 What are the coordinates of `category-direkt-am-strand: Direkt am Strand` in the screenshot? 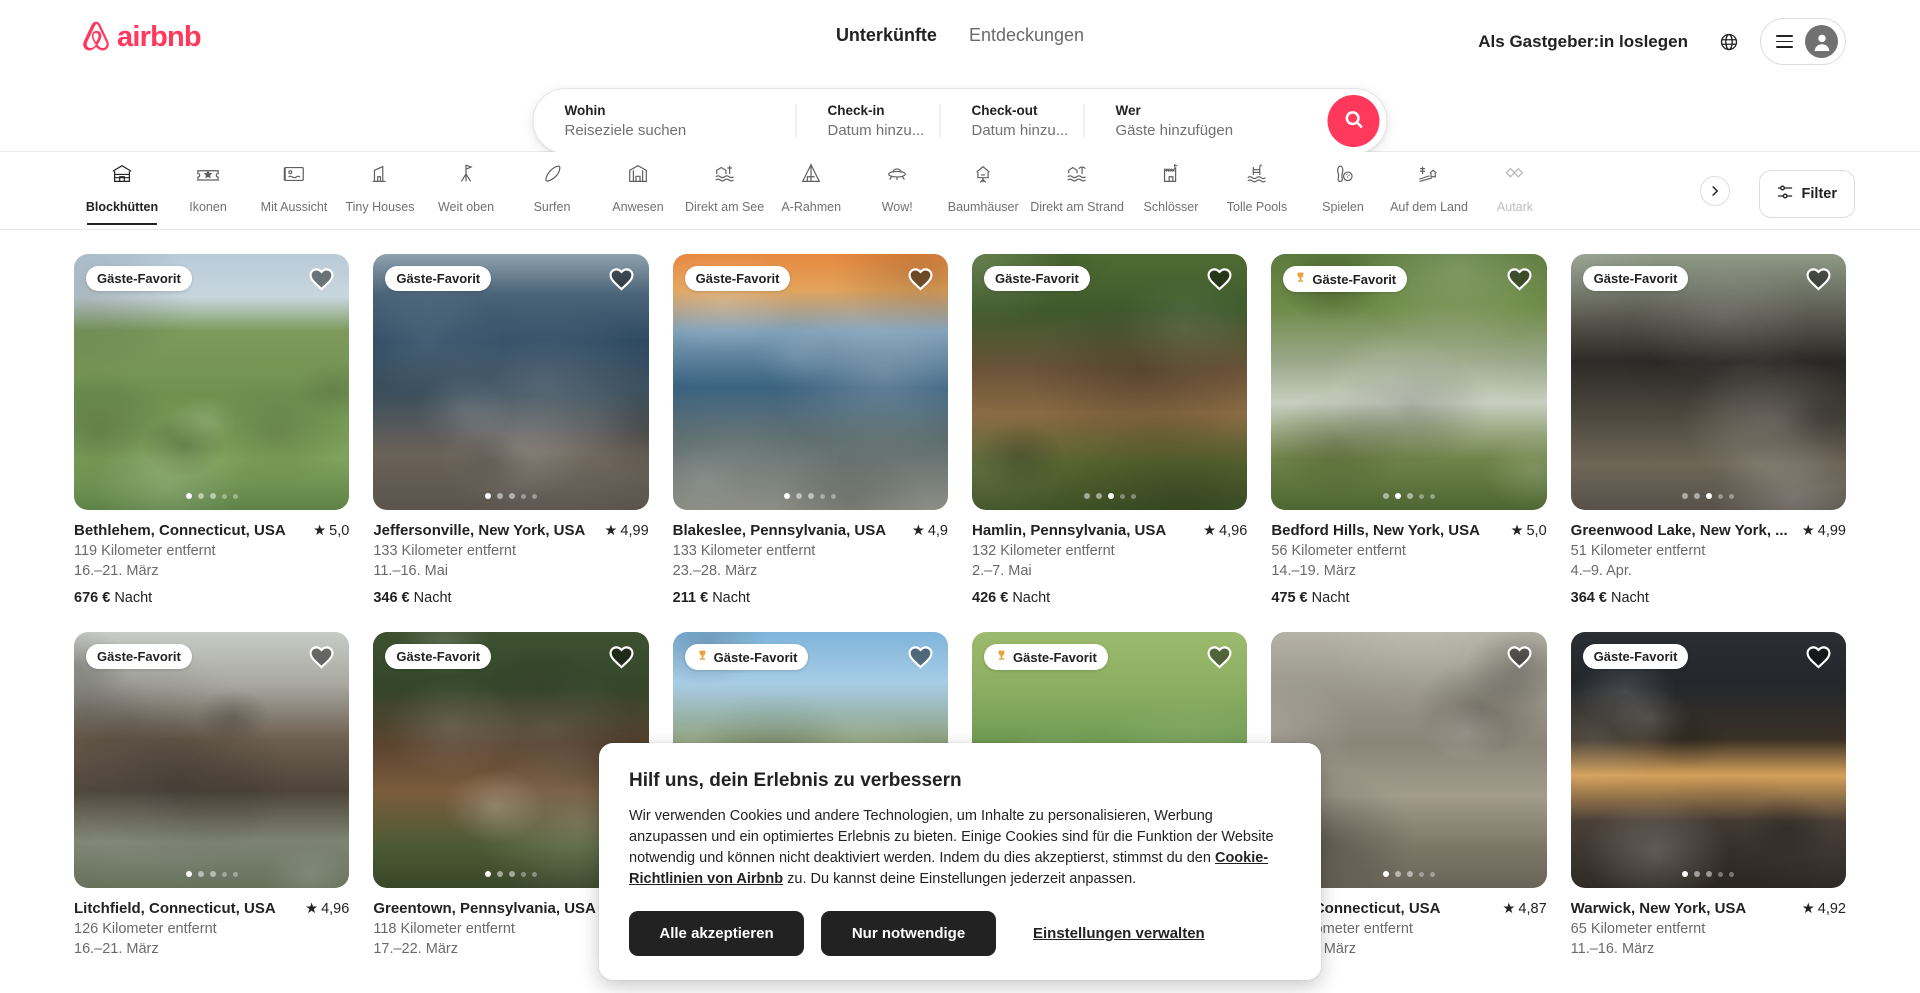 It's located at (1077, 193).